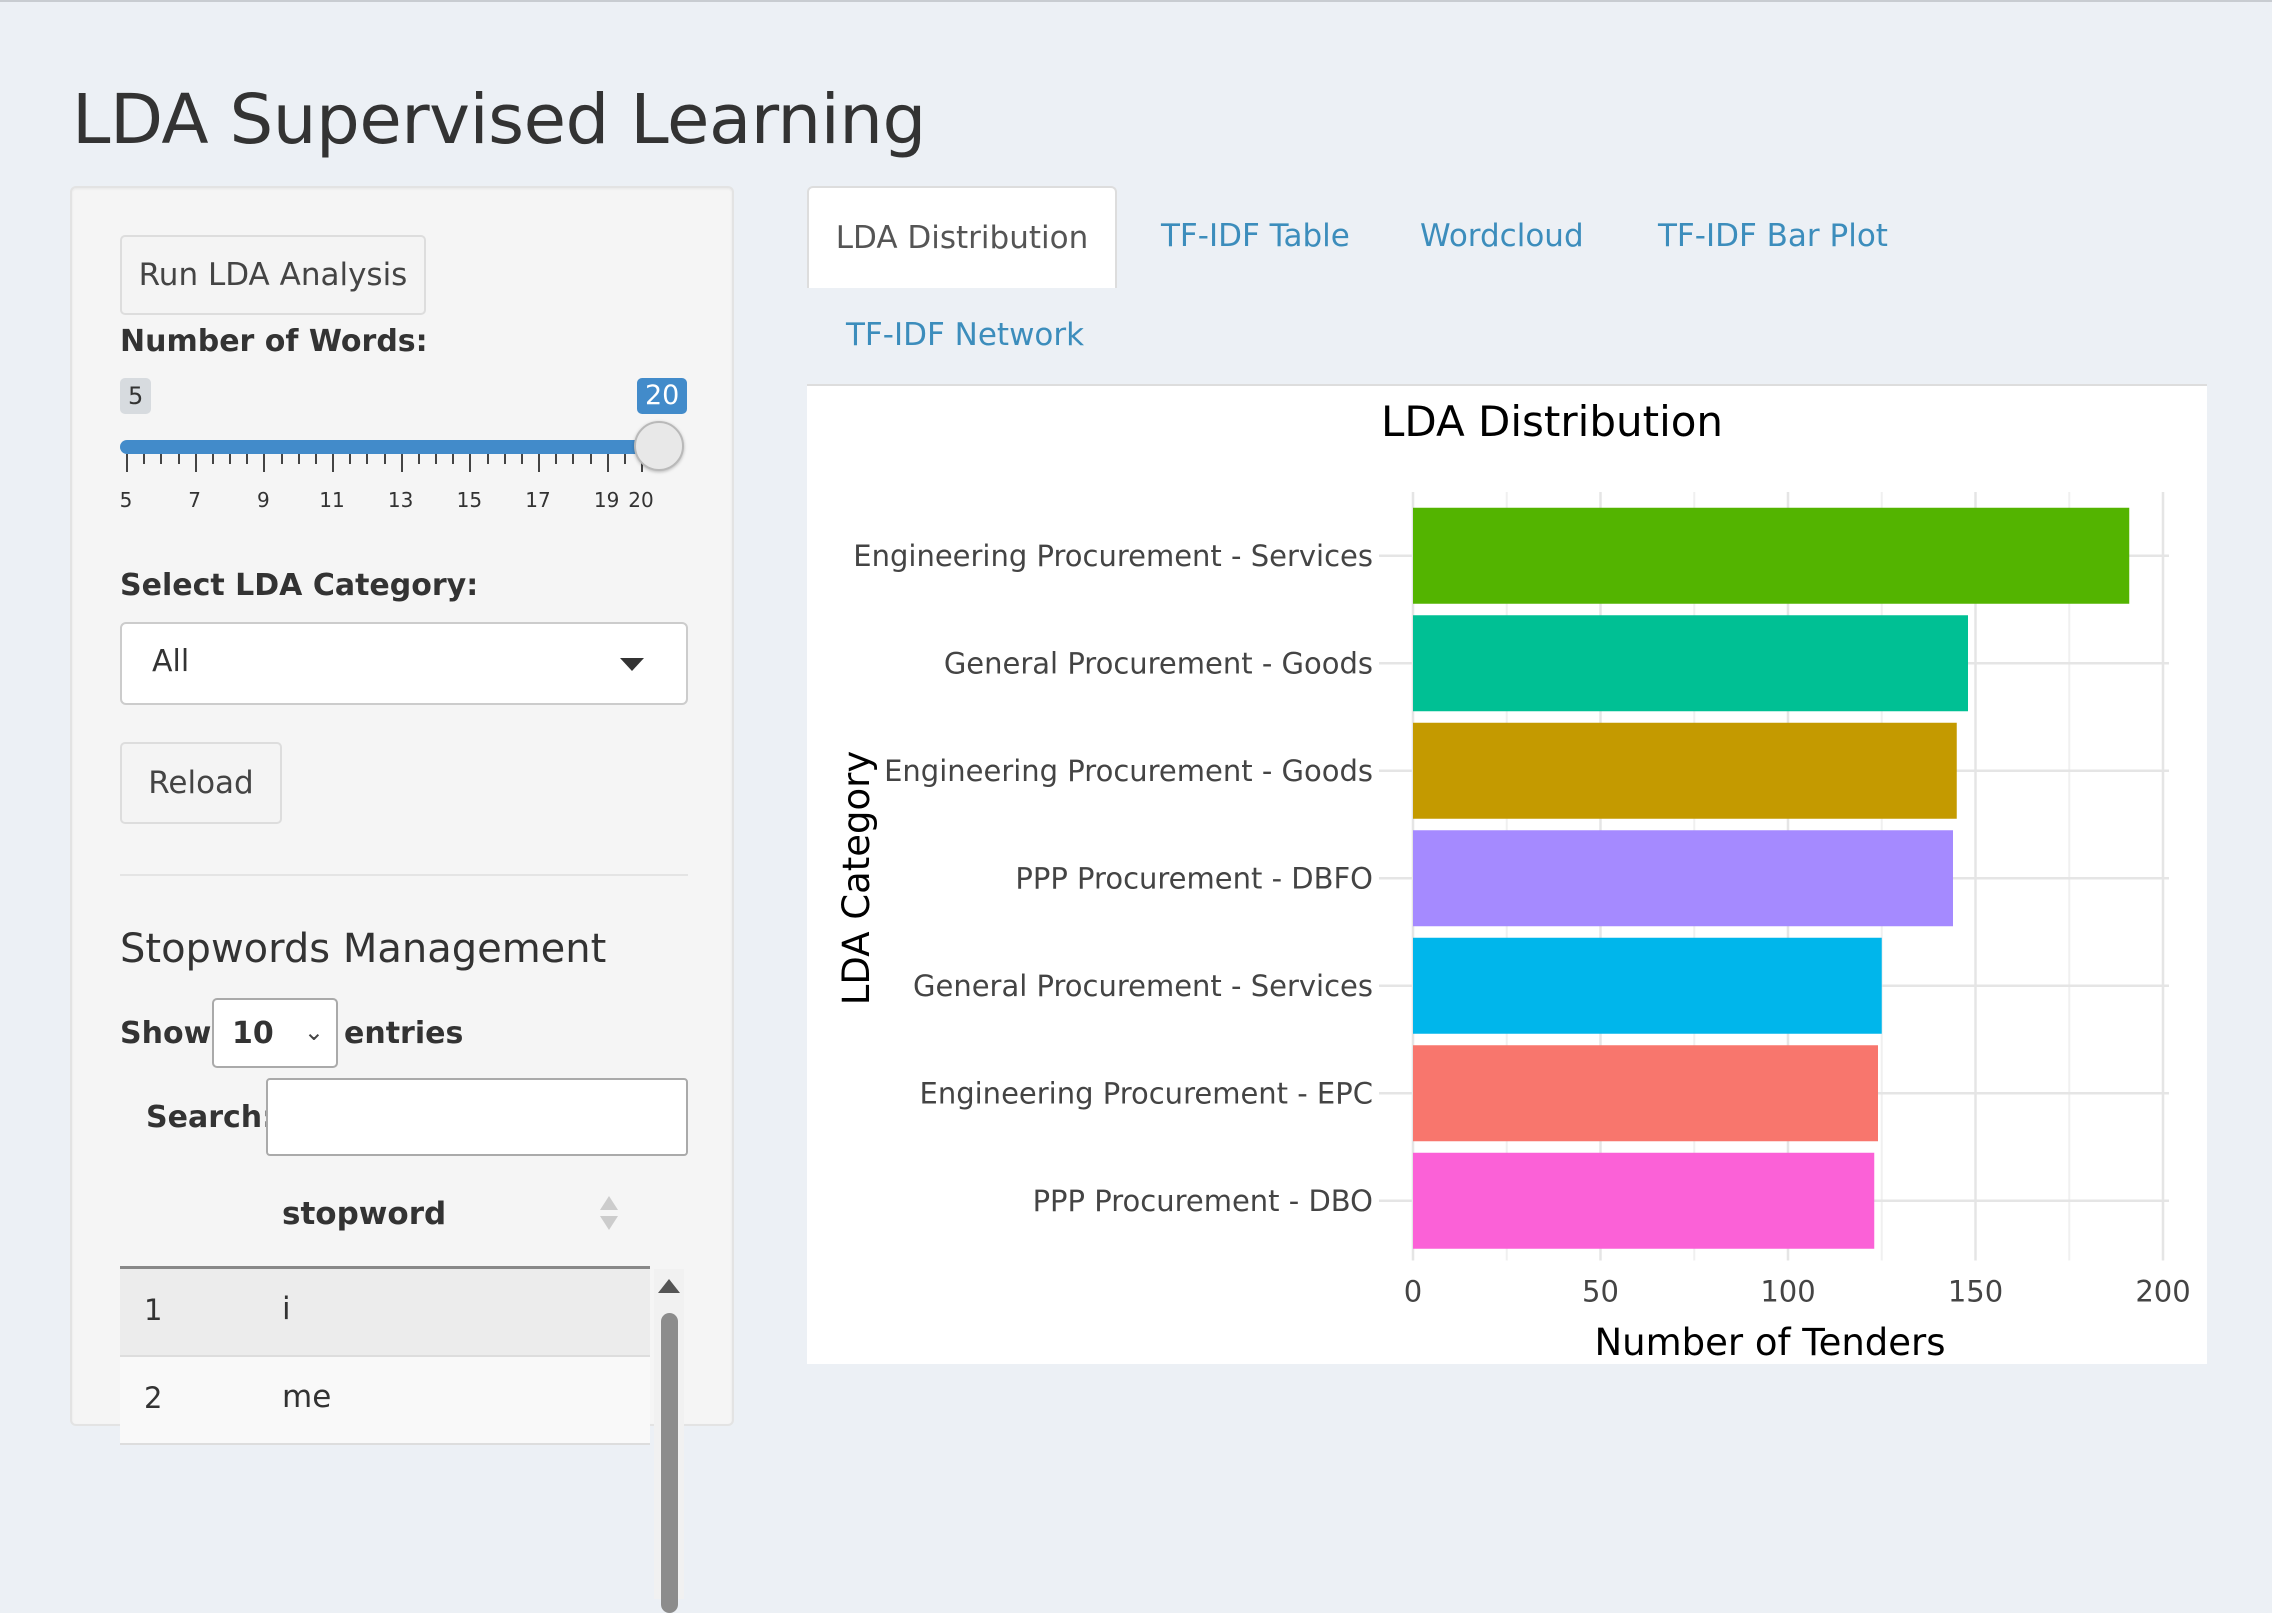 Image resolution: width=2272 pixels, height=1613 pixels. Describe the element at coordinates (263, 500) in the screenshot. I see `slider-tick-label: 9` at that location.